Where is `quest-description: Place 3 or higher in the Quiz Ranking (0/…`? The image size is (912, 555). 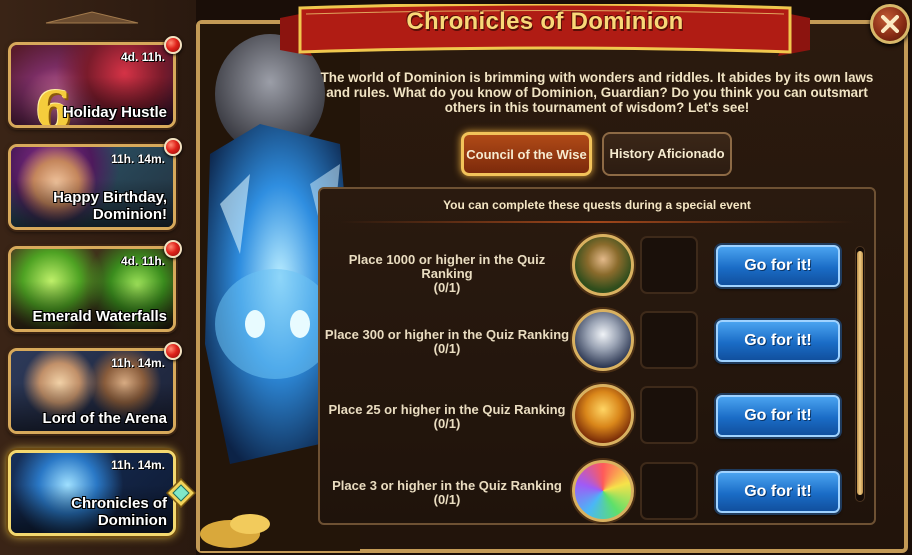
quest-description: Place 3 or higher in the Quiz Ranking (0/… is located at coordinates (447, 492).